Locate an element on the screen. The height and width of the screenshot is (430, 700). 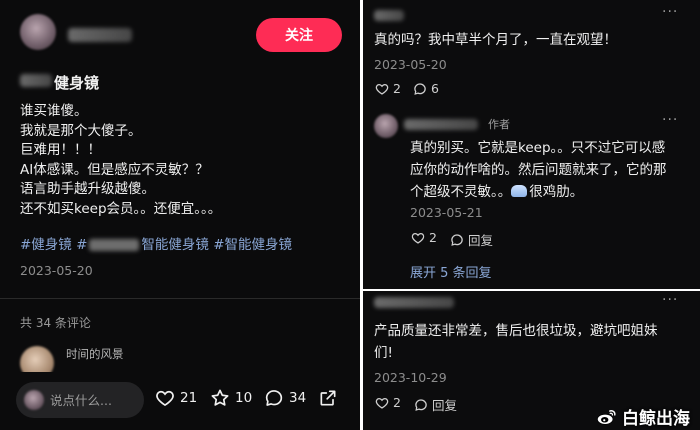
title-prefix-redacted is located at coordinates (36, 80).